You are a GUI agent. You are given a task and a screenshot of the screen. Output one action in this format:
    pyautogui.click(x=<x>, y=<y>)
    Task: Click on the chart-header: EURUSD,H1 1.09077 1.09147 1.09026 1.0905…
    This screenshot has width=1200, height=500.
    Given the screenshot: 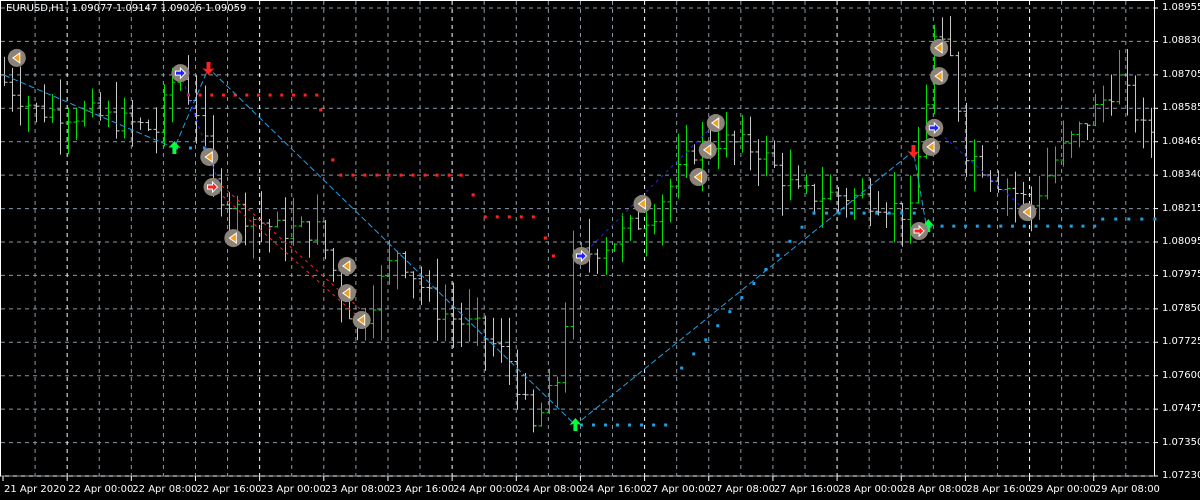 What is the action you would take?
    pyautogui.click(x=126, y=8)
    